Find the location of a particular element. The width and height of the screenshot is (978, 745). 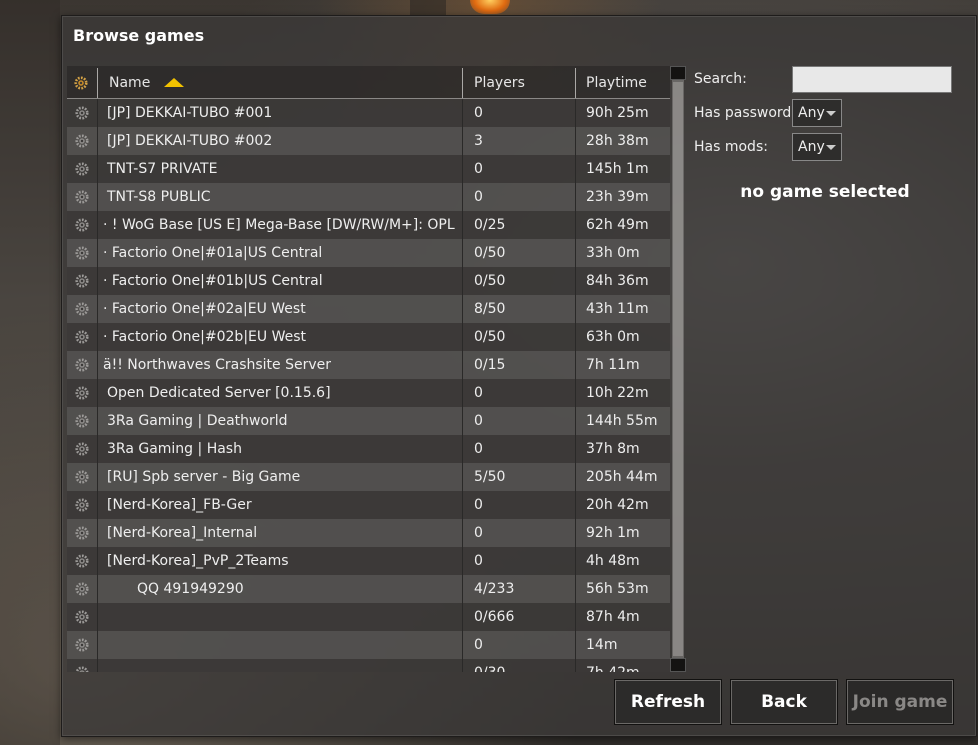

server-row: [Nerd-Korea]_FB-Ger 0 20h 42m is located at coordinates (368, 505).